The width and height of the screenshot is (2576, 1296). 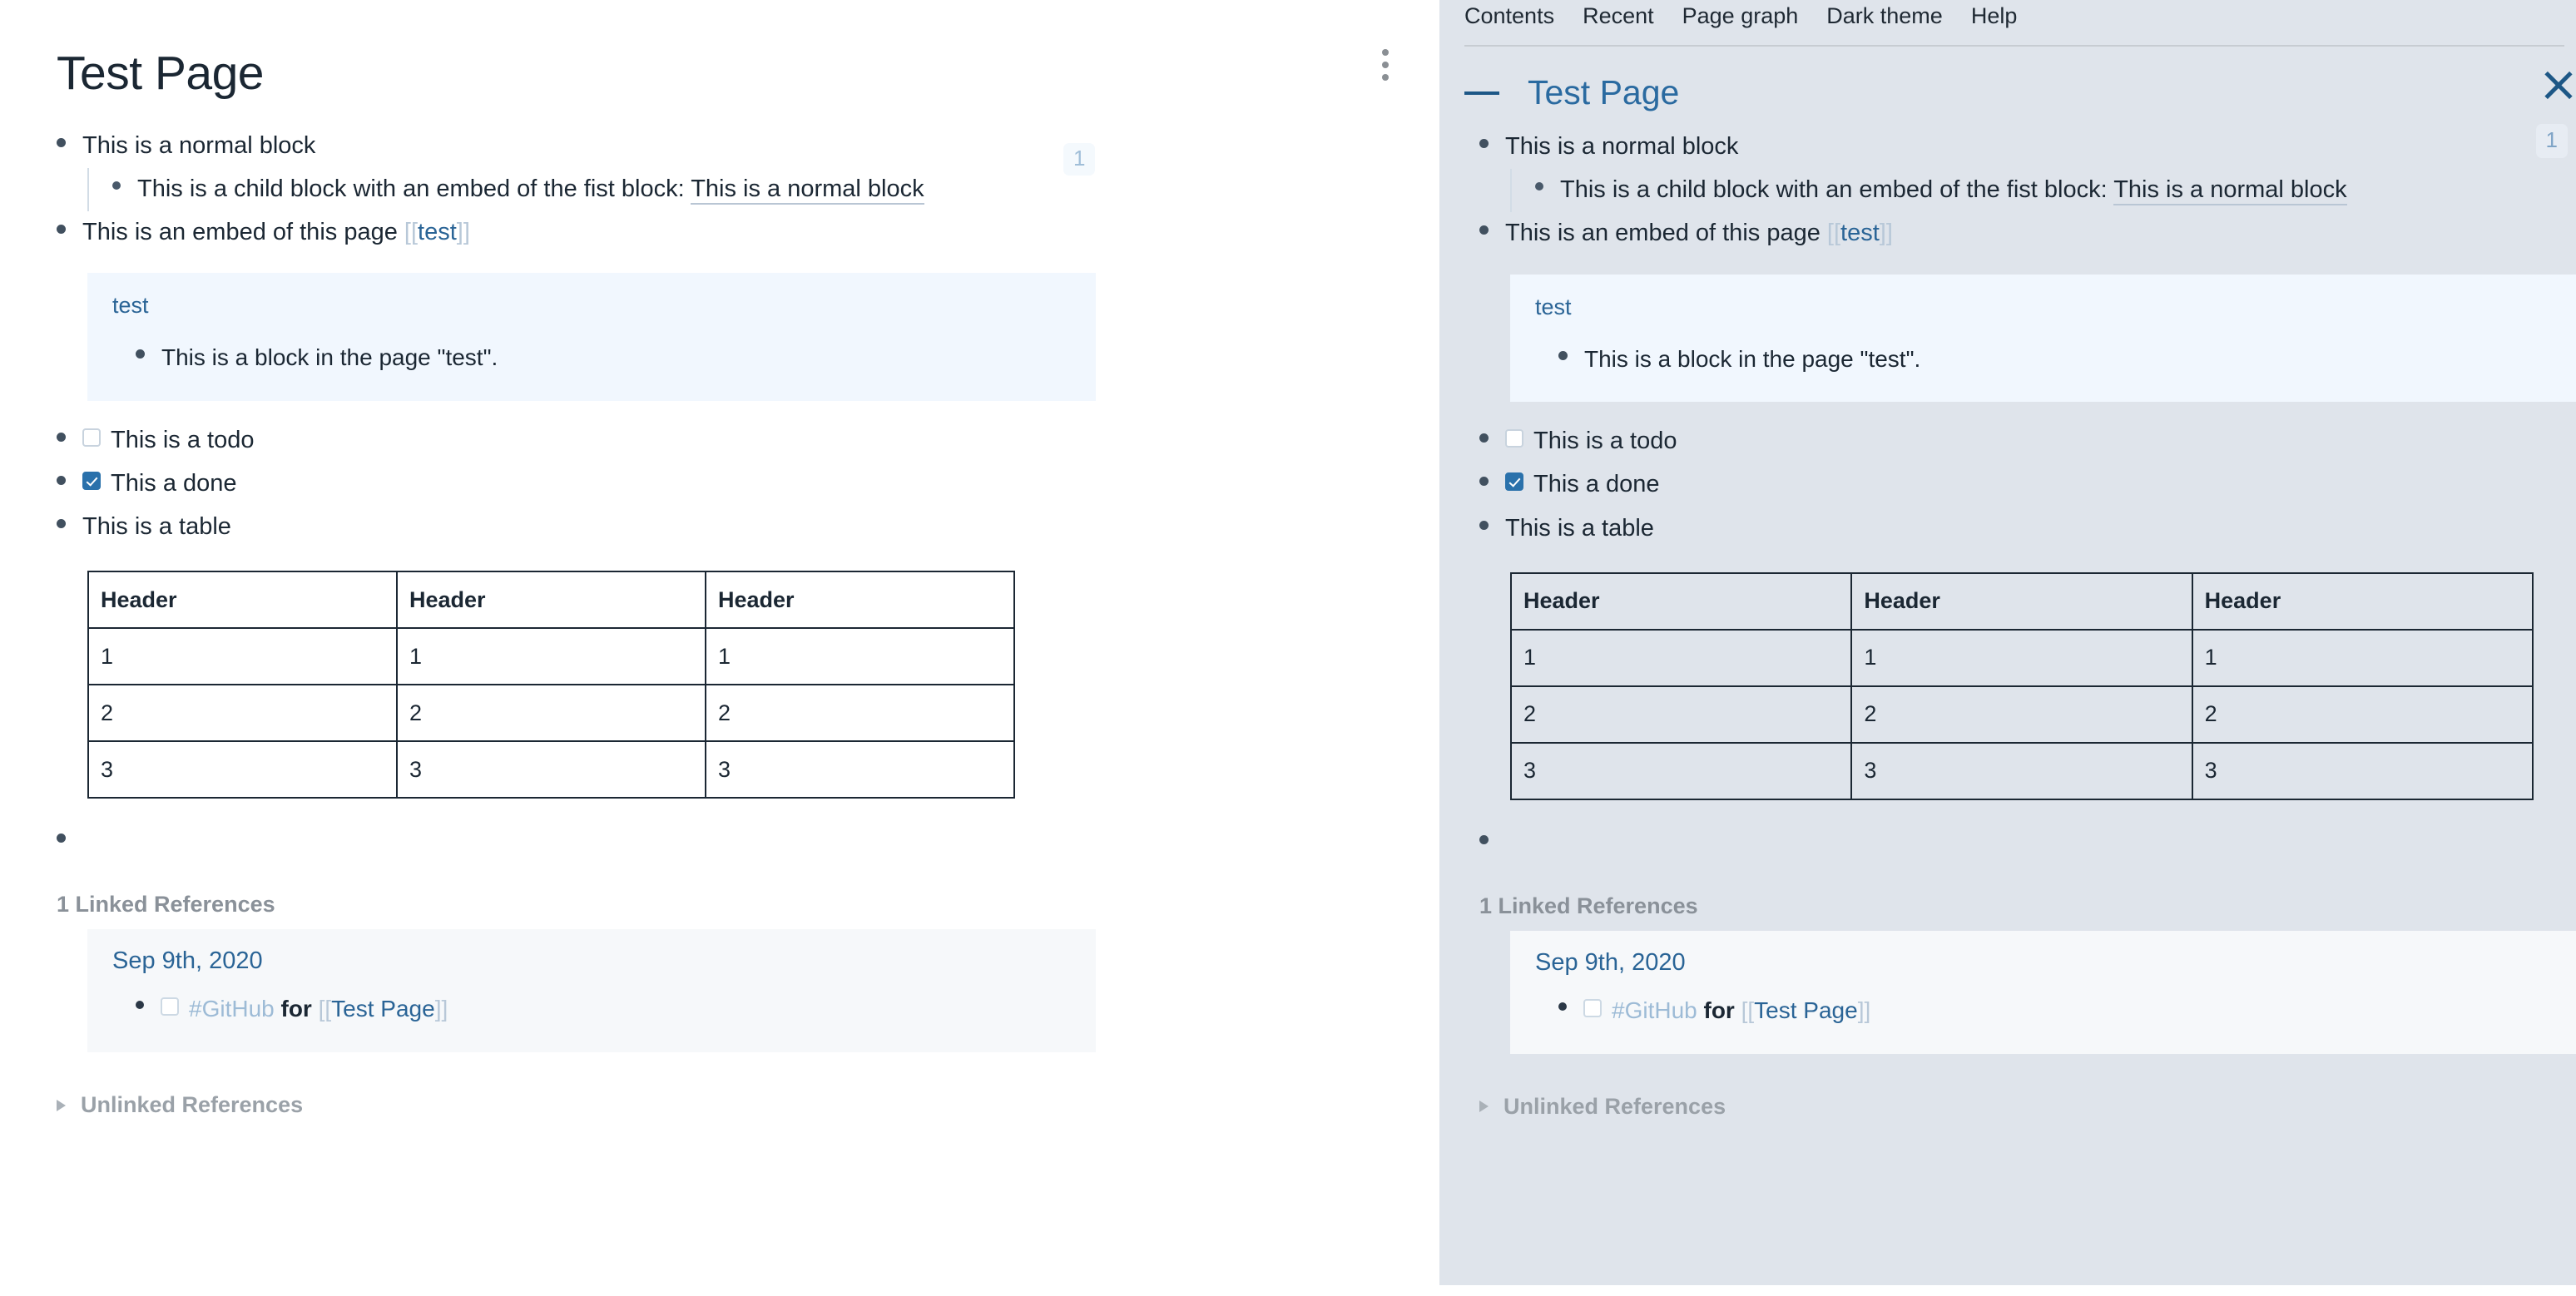 I want to click on block-text: This a done, so click(x=174, y=483).